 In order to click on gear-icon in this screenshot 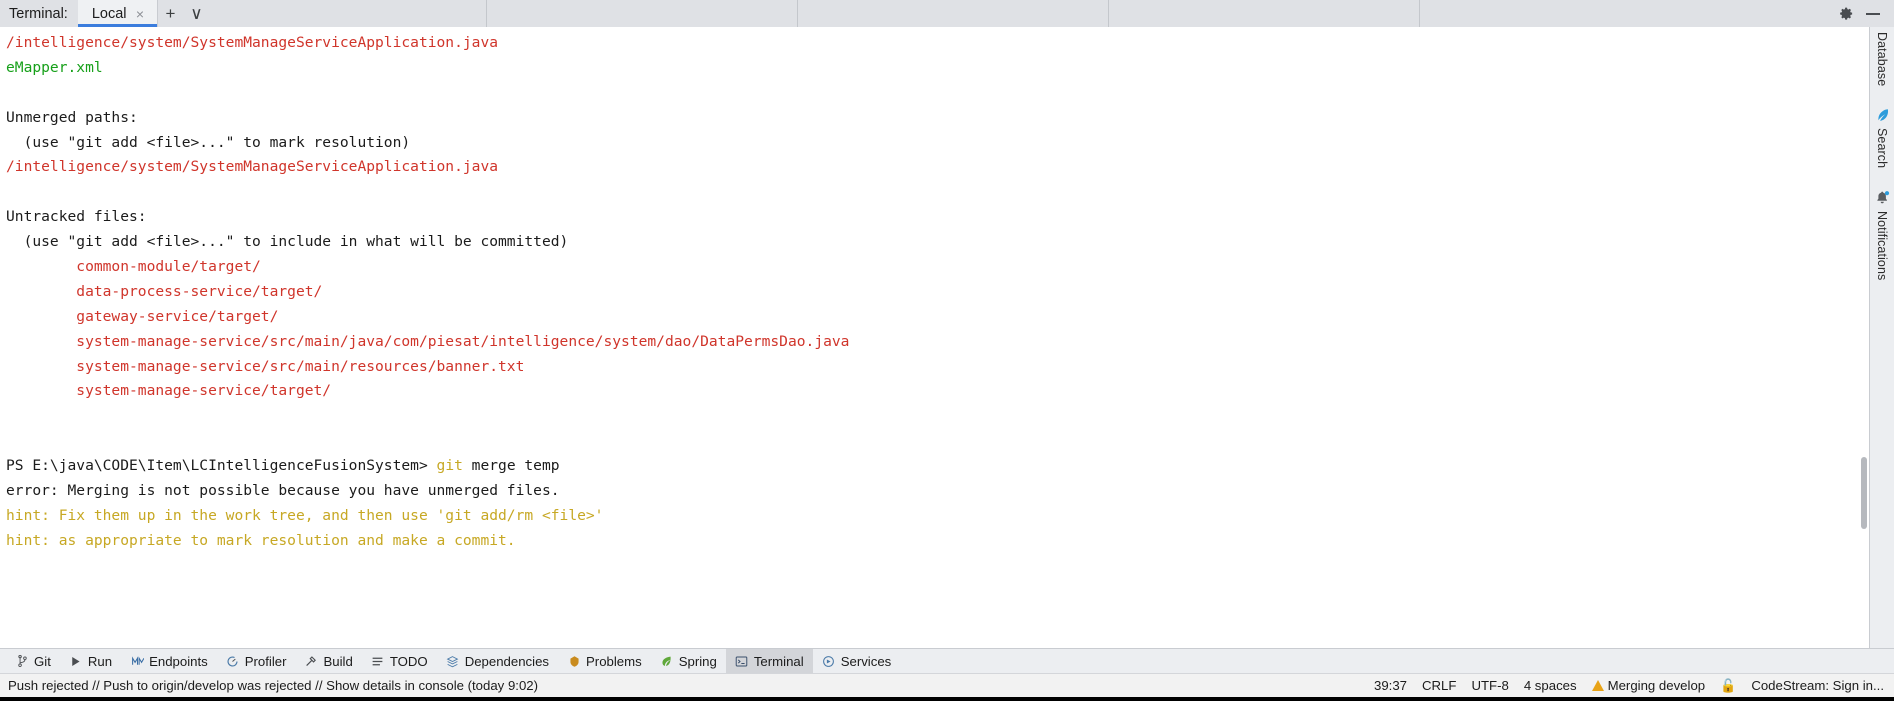, I will do `click(1846, 13)`.